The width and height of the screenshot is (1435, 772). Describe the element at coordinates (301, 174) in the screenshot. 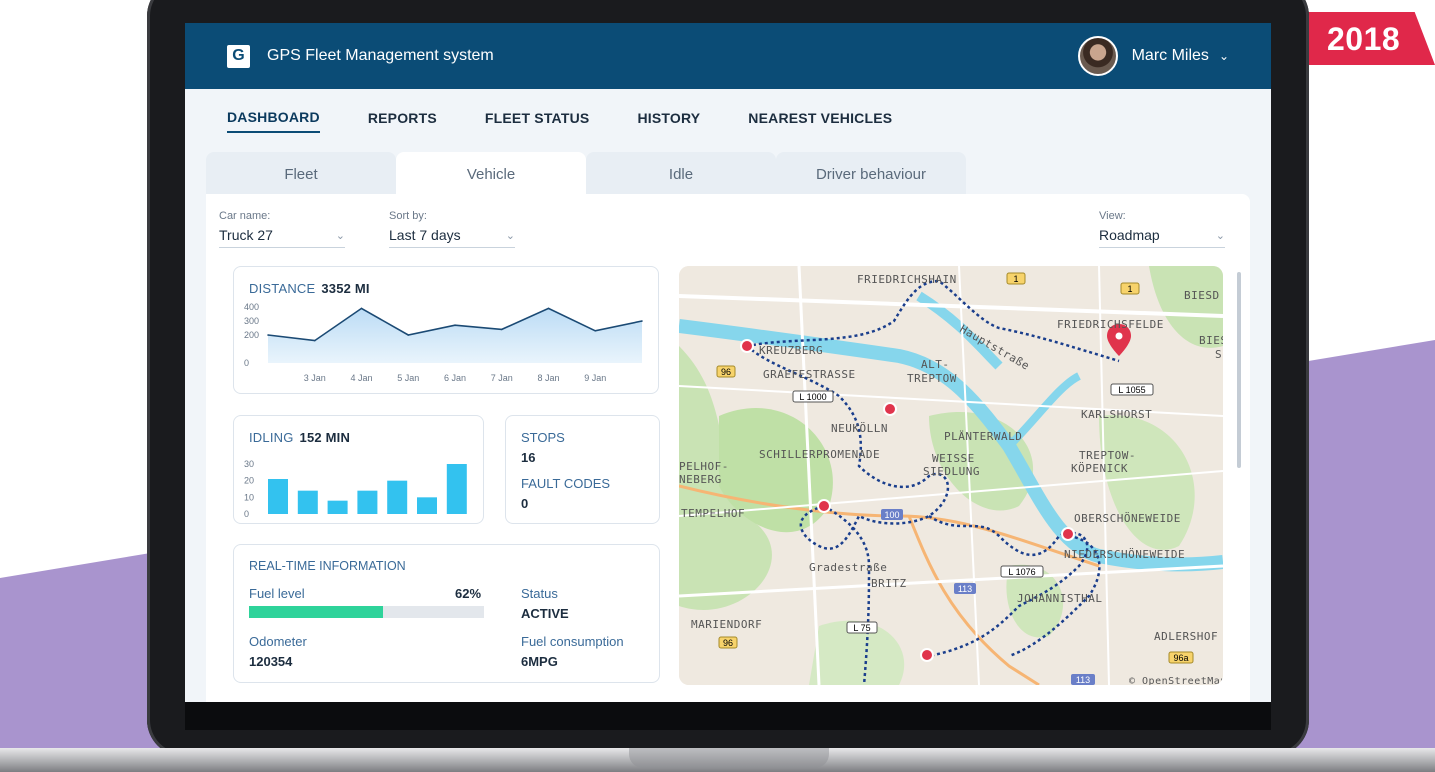

I see `tab-fleet: Fleet` at that location.